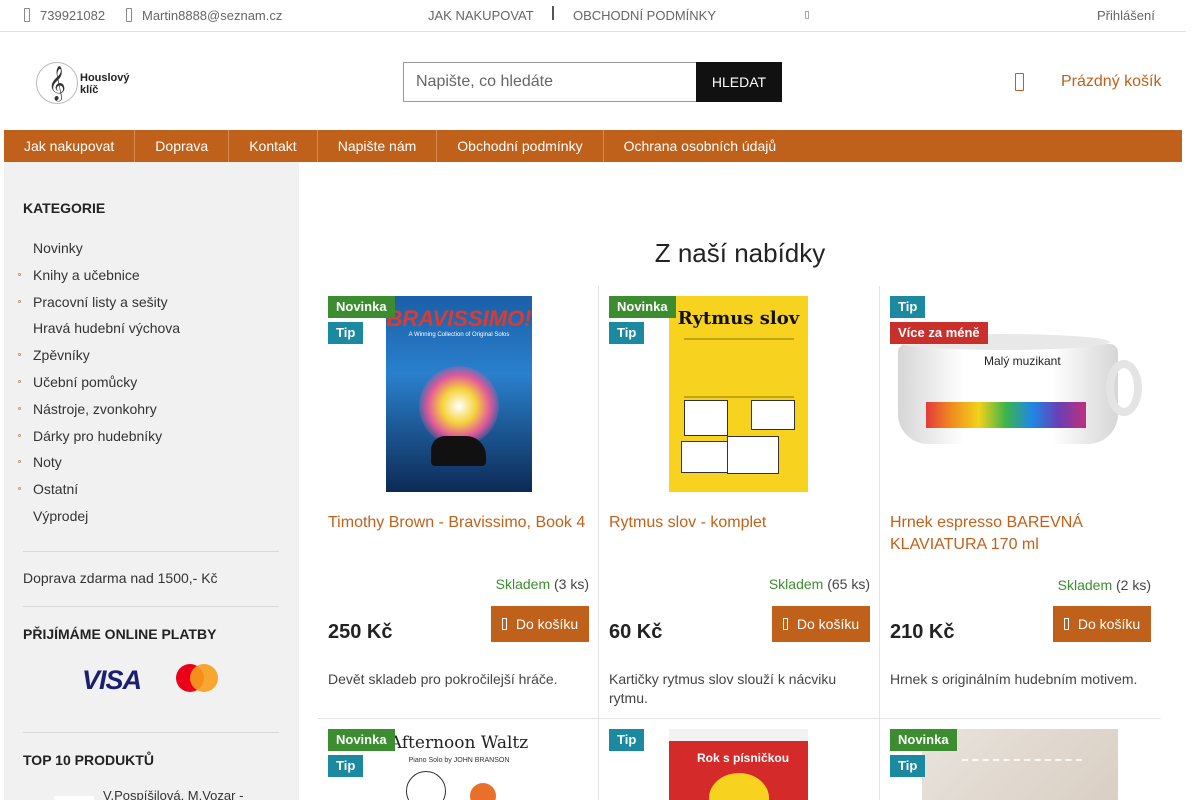 Image resolution: width=1200 pixels, height=800 pixels. Describe the element at coordinates (1006, 415) in the screenshot. I see `keyboard-graphic` at that location.